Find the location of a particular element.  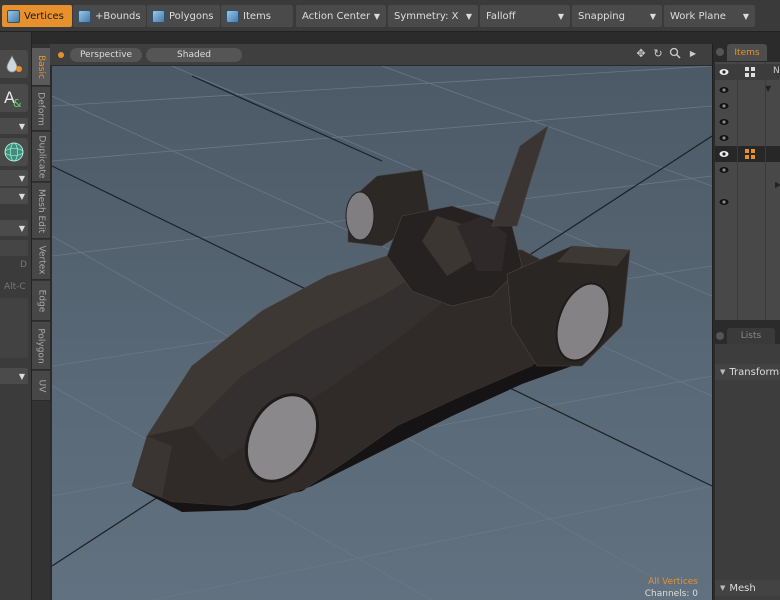

tab-duplicate: Duplicate is located at coordinates (41, 157).